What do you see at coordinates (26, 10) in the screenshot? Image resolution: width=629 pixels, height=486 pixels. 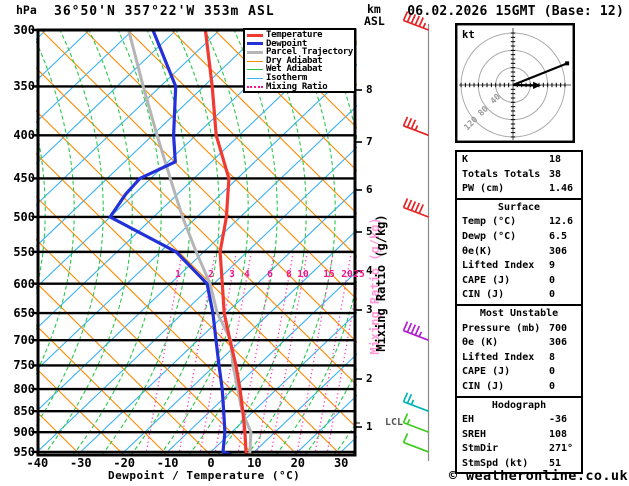 I see `pressure-axis-unit: hPa` at bounding box center [26, 10].